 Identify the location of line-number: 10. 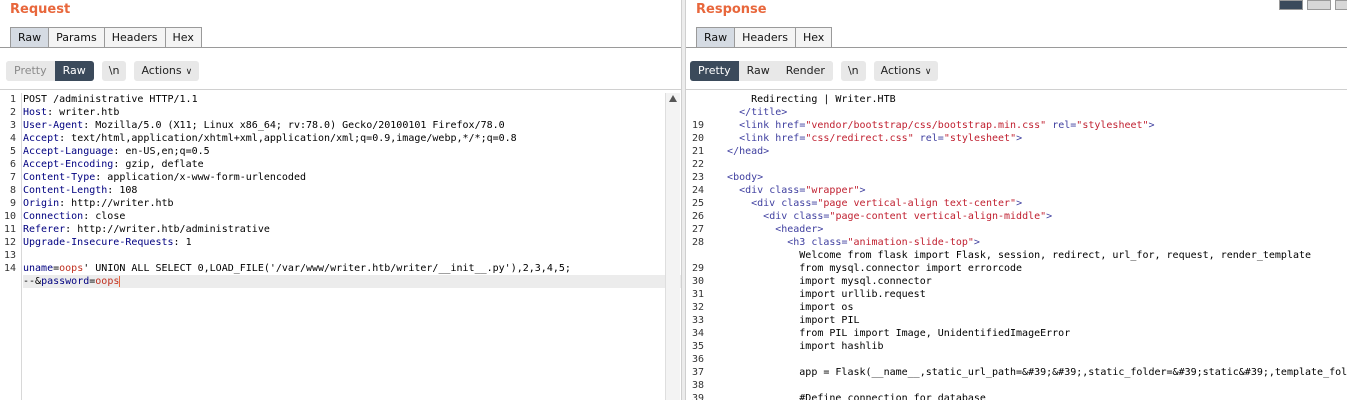
(9, 216).